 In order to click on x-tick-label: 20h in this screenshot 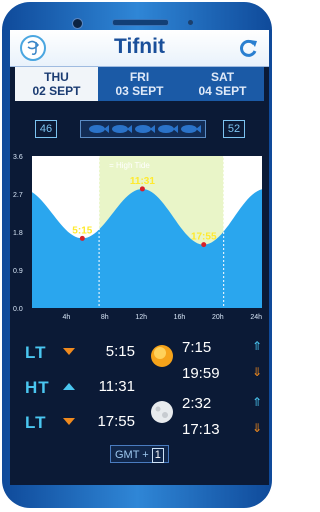, I will do `click(218, 317)`.